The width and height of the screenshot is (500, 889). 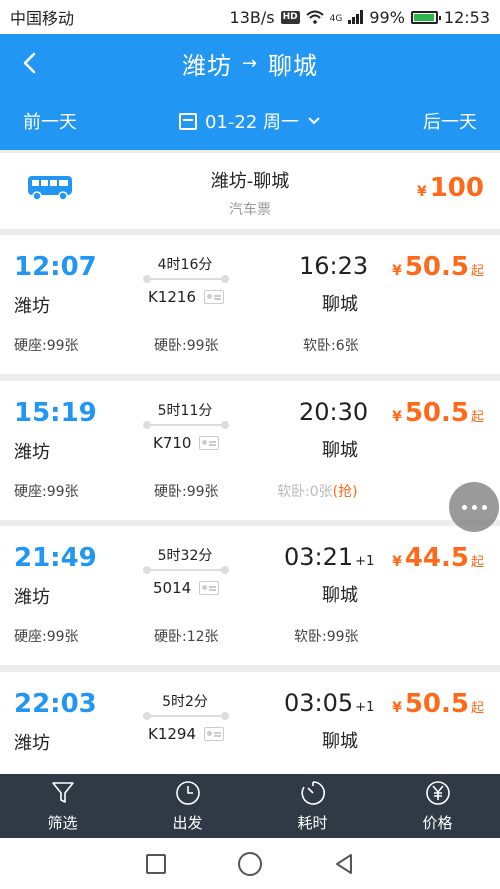 What do you see at coordinates (466, 17) in the screenshot?
I see `clock: 12:53` at bounding box center [466, 17].